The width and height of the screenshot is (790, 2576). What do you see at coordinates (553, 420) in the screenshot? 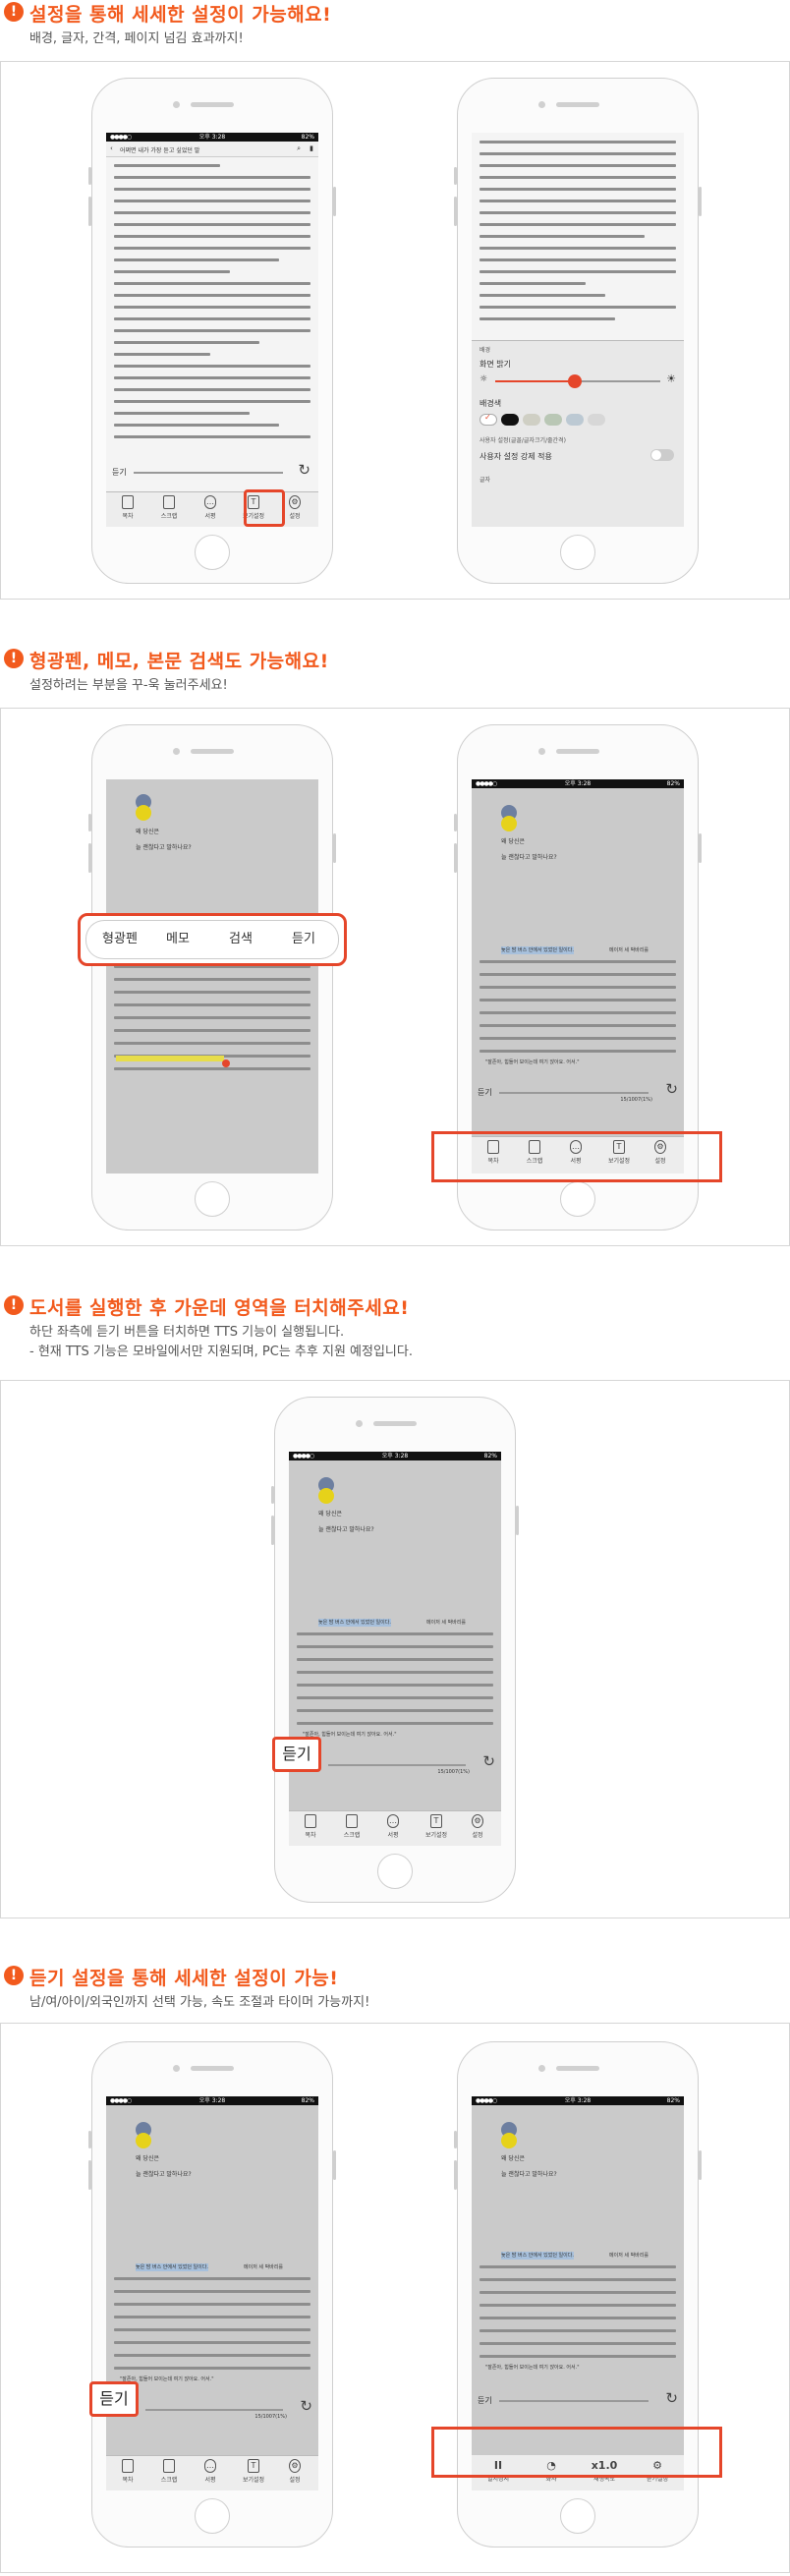
I see `swatch-green` at bounding box center [553, 420].